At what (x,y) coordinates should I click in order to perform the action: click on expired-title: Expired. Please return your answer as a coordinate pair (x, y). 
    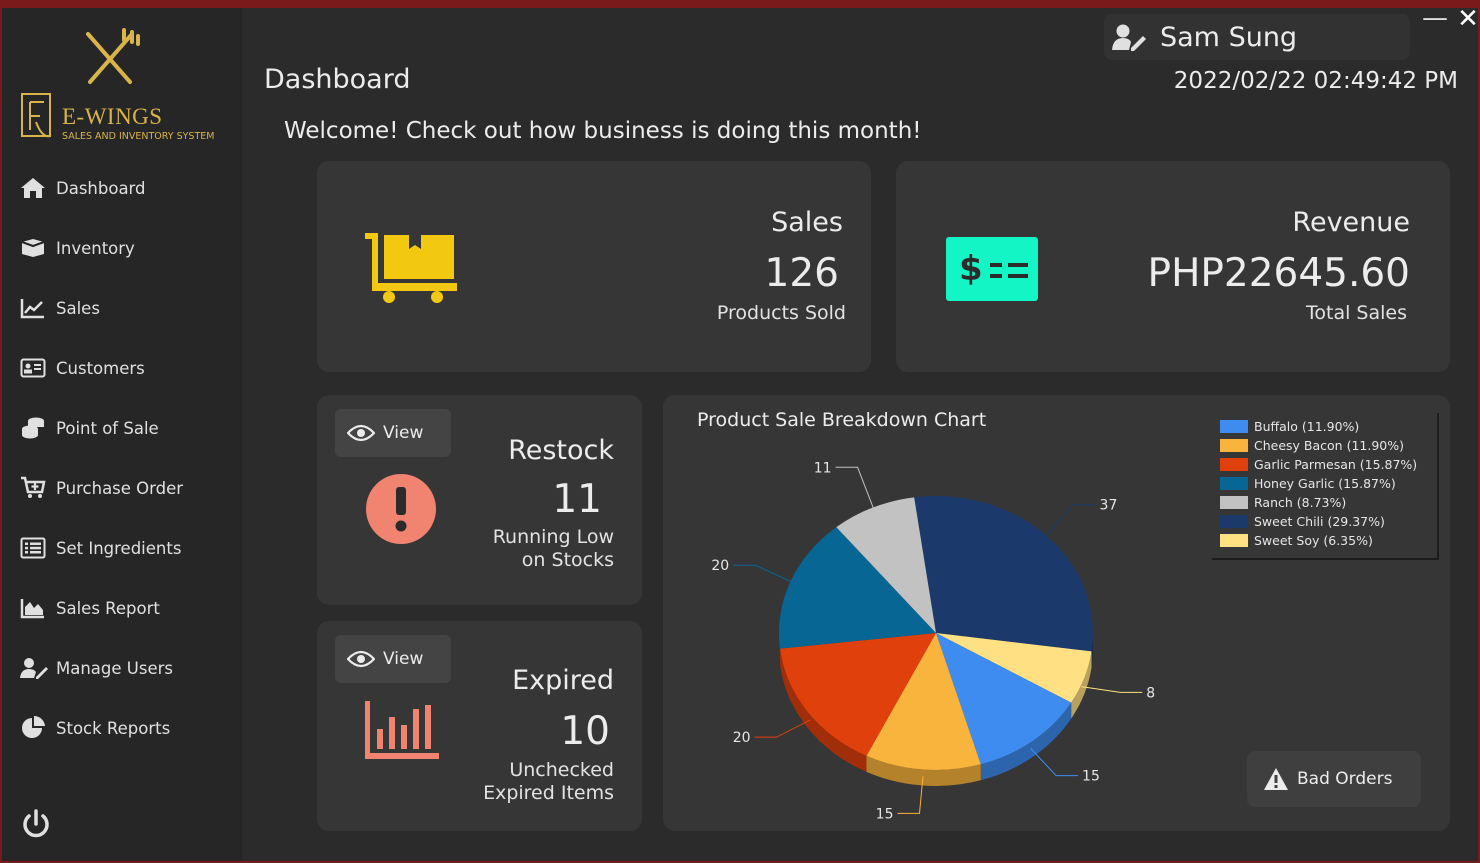
    Looking at the image, I should click on (563, 680).